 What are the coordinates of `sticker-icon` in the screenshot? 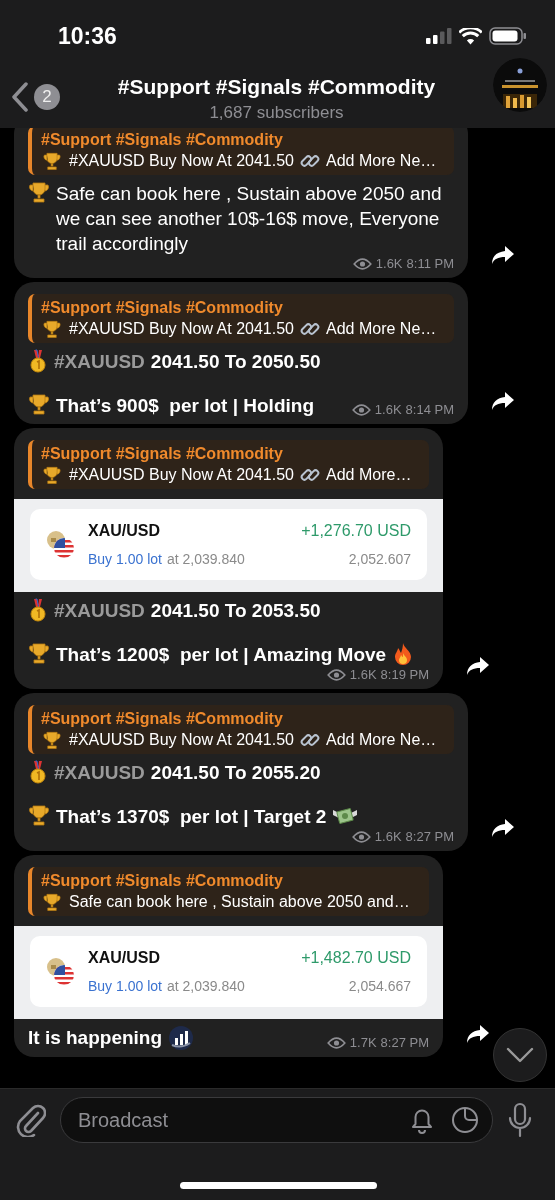 It's located at (465, 1120).